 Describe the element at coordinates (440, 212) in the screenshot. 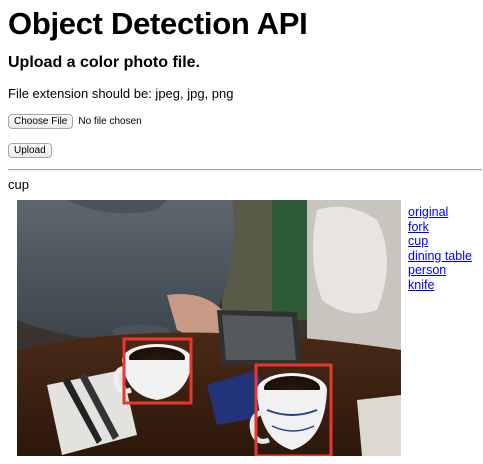

I see `link-original: original` at that location.